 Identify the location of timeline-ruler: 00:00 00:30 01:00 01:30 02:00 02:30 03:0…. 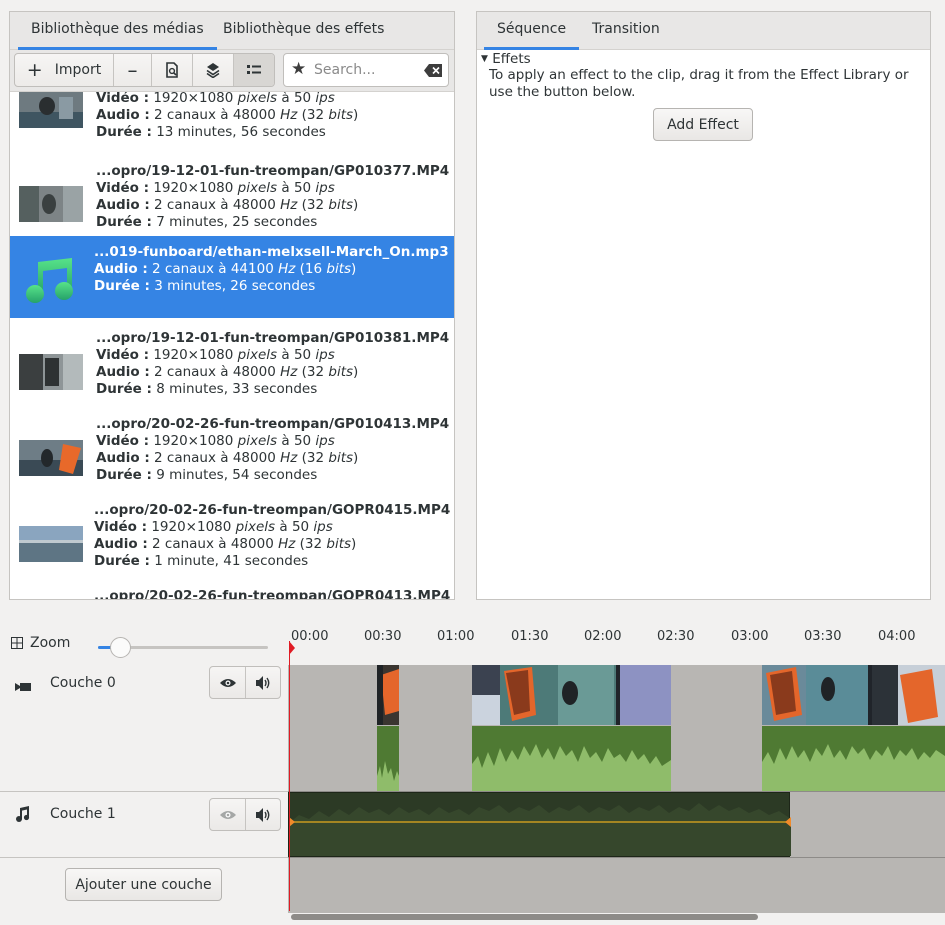
(616, 638).